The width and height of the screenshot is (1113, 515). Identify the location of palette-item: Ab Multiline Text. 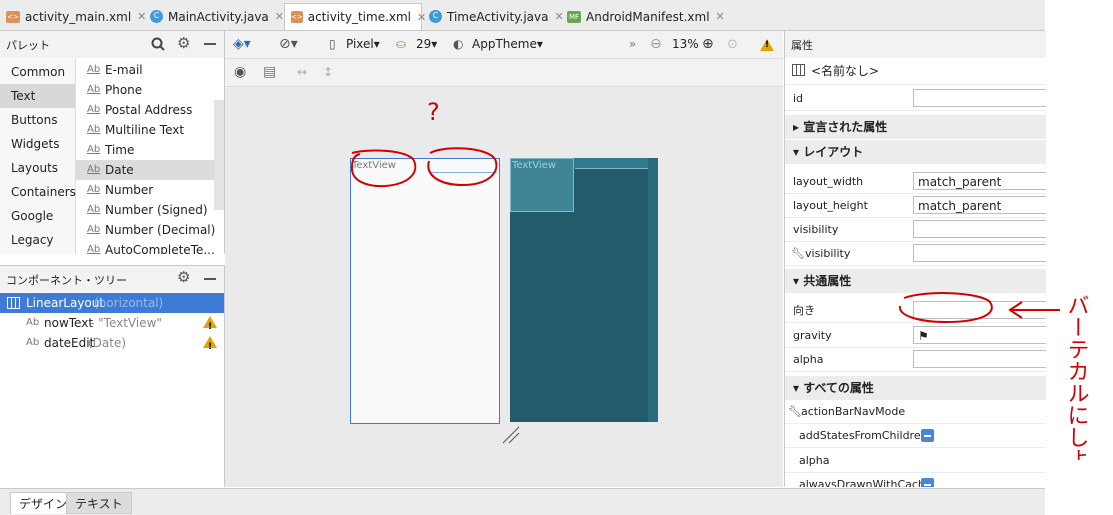
(145, 130).